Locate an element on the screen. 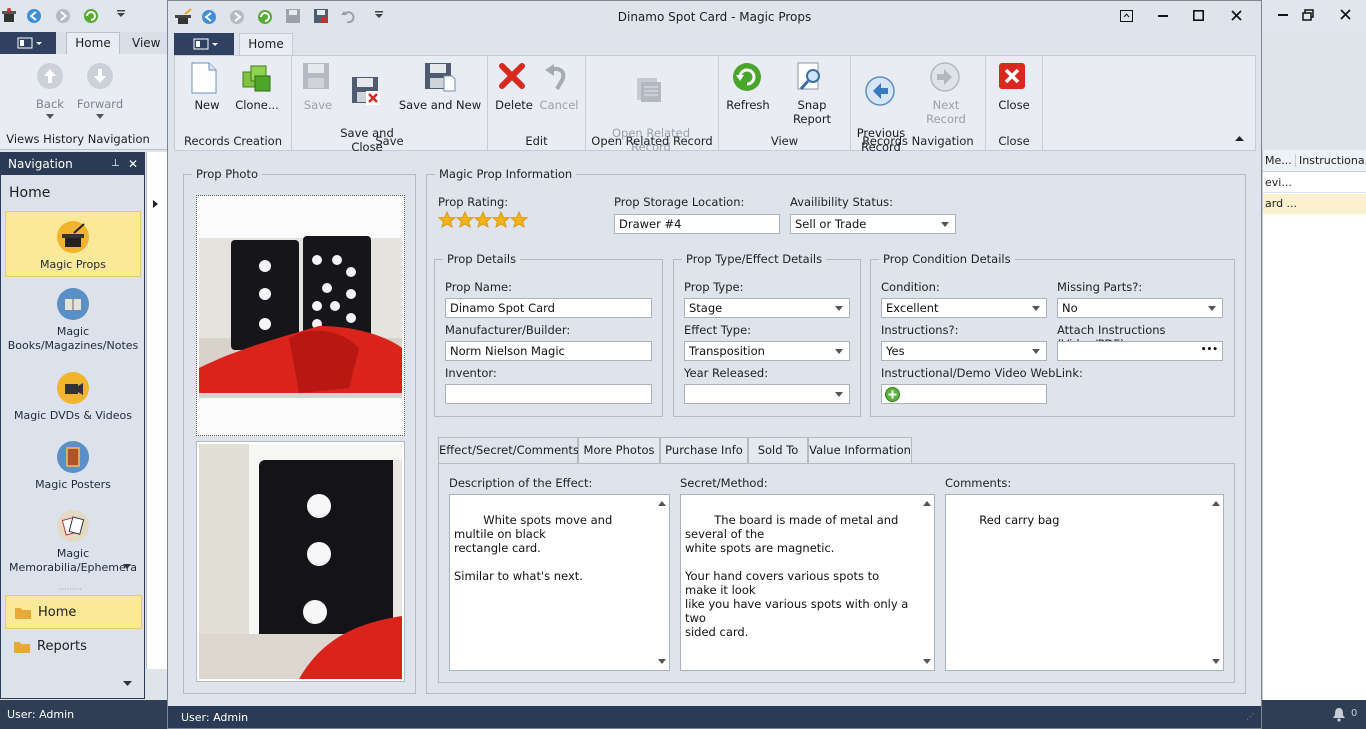 This screenshot has width=1366, height=729. forward-button: Forward is located at coordinates (100, 91).